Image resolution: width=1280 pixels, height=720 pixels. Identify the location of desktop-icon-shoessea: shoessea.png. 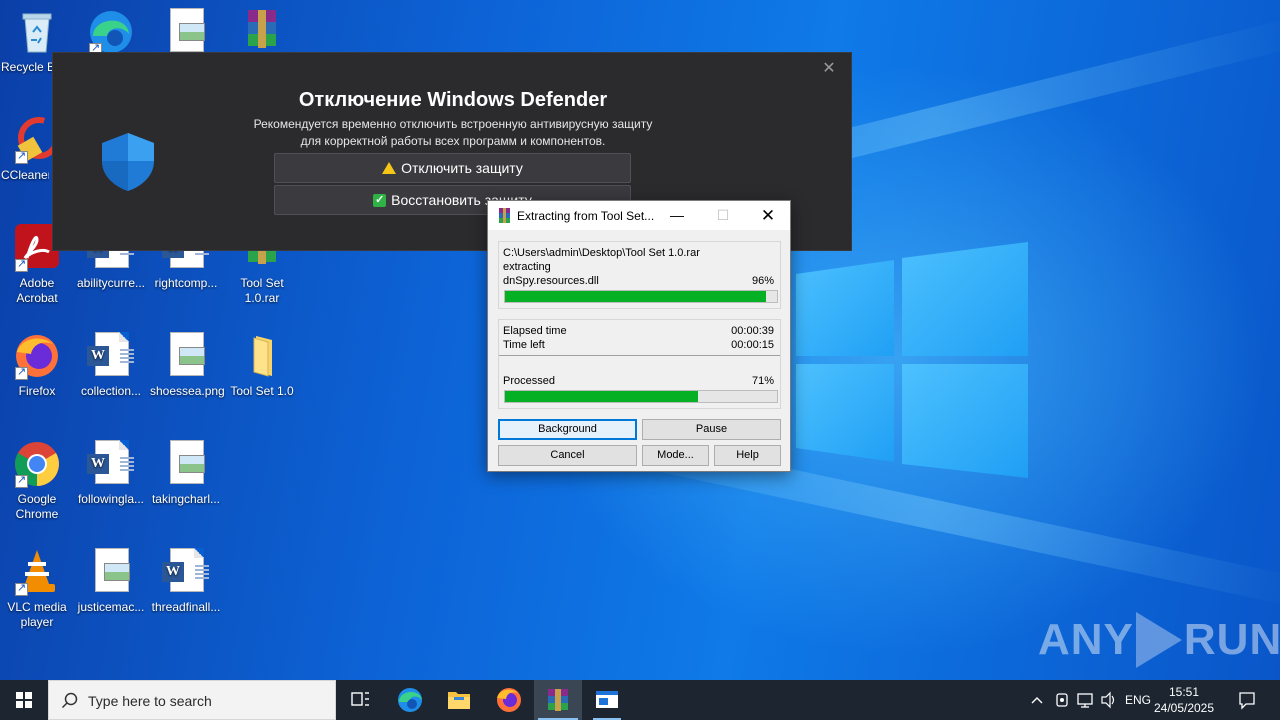
(187, 365).